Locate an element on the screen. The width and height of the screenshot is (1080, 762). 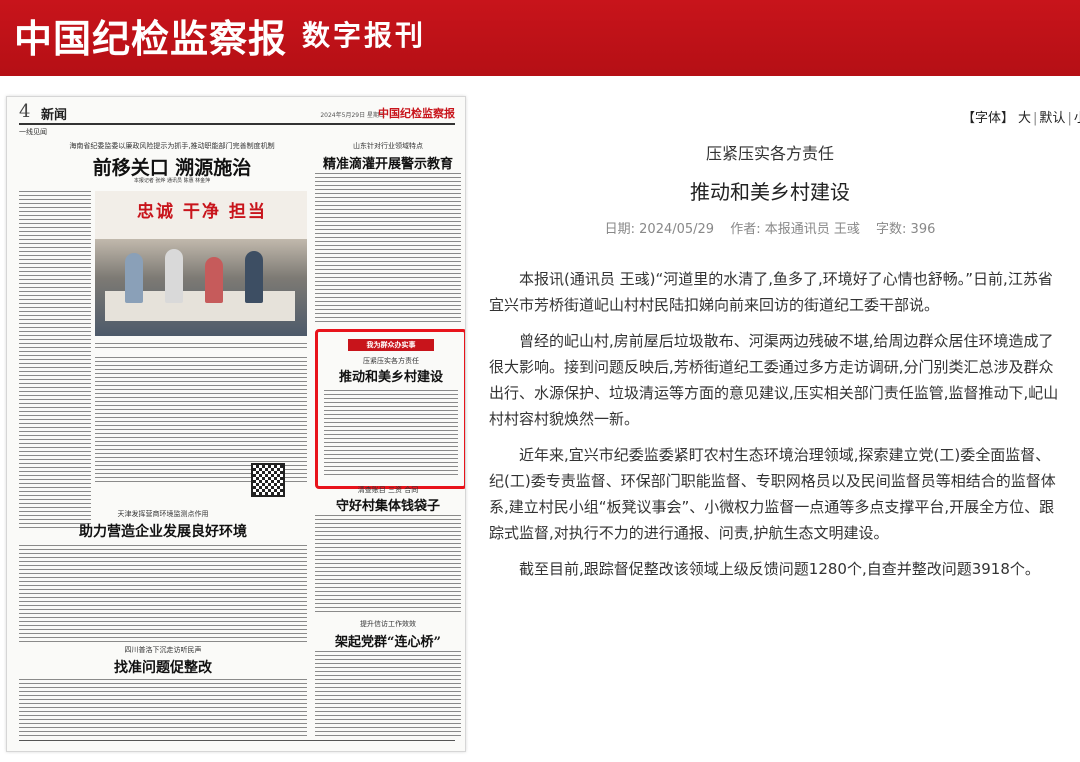
brand-logo: 中国纪检监察报 is located at coordinates (150, 35).